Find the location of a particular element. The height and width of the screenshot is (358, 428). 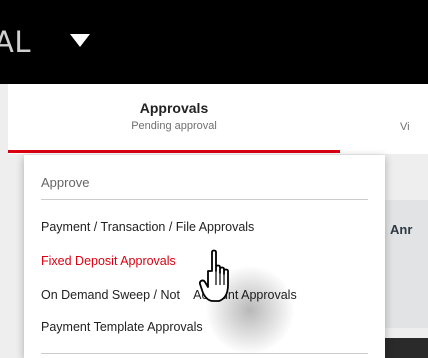

tab-approvals-subtitle: Pending approval is located at coordinates (174, 126).